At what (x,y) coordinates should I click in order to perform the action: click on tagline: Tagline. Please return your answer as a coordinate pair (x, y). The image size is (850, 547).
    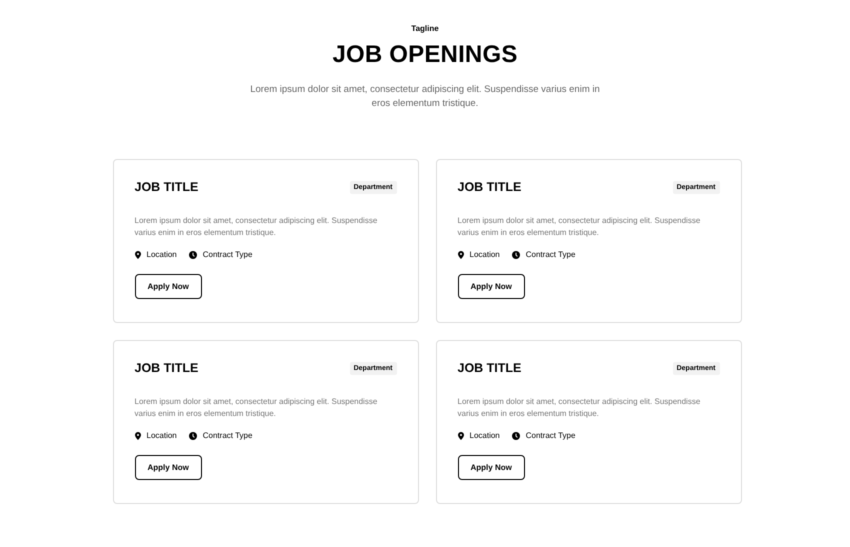
    Looking at the image, I should click on (425, 28).